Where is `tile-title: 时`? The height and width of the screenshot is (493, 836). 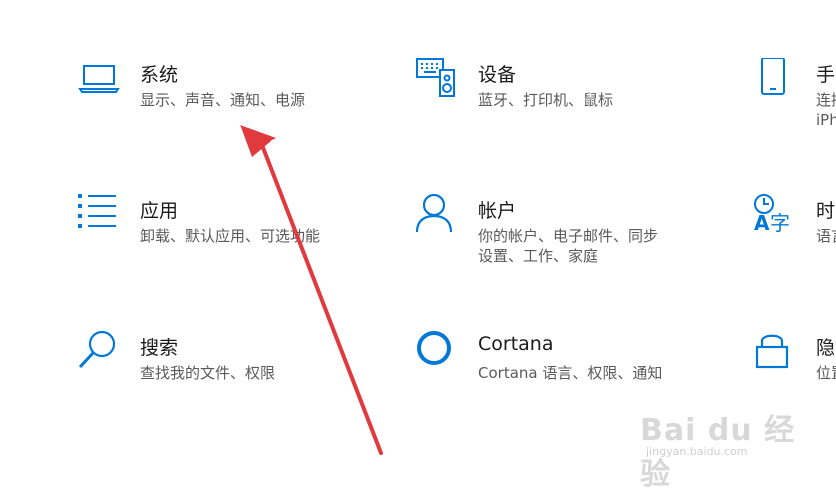 tile-title: 时 is located at coordinates (826, 211).